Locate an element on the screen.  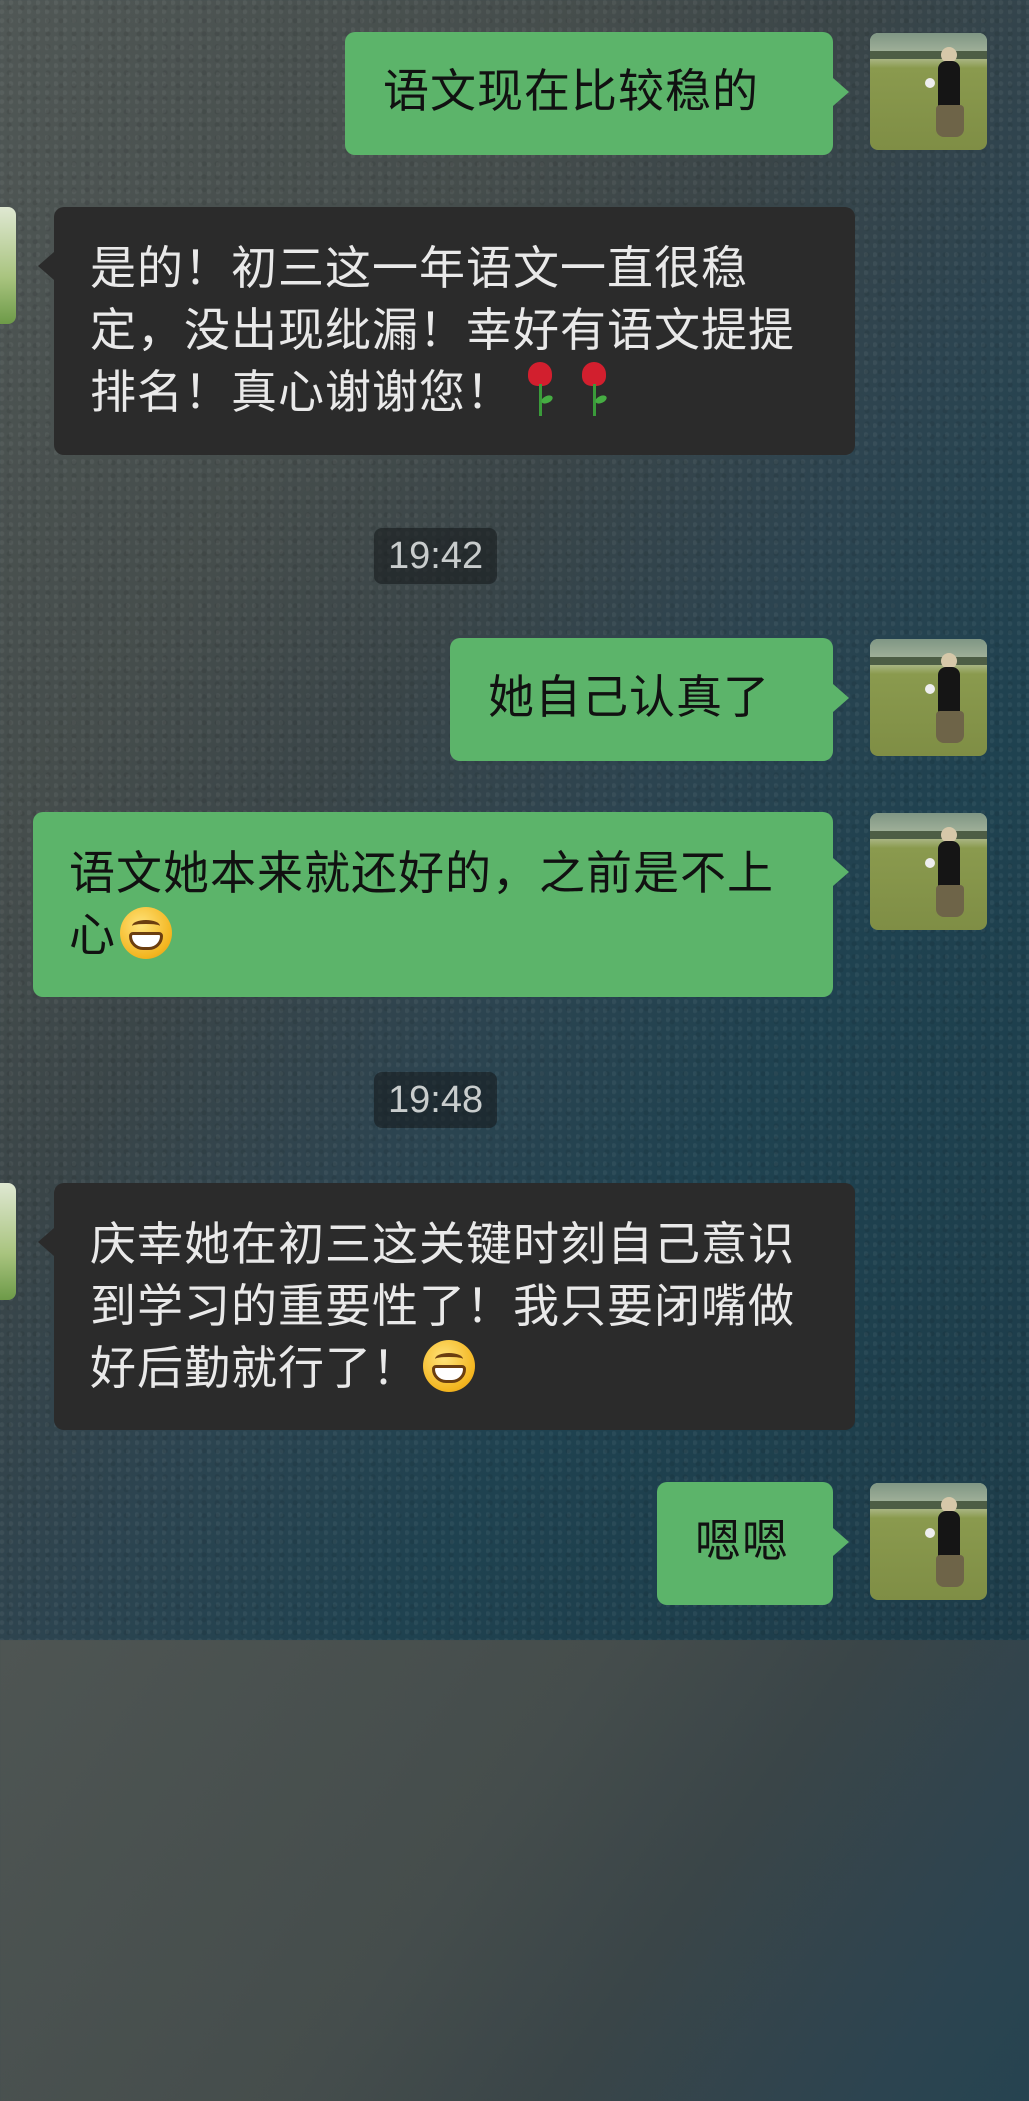
message-bubble-received: 是的！初三这一年语文一直很稳定，没出现纰漏！幸好有语文提提排名！真心谢谢您！ is located at coordinates (454, 331).